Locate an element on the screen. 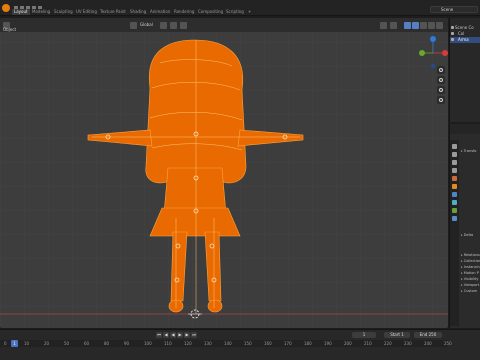 This screenshot has height=360, width=480. view-layer-tab-icon is located at coordinates (454, 170).